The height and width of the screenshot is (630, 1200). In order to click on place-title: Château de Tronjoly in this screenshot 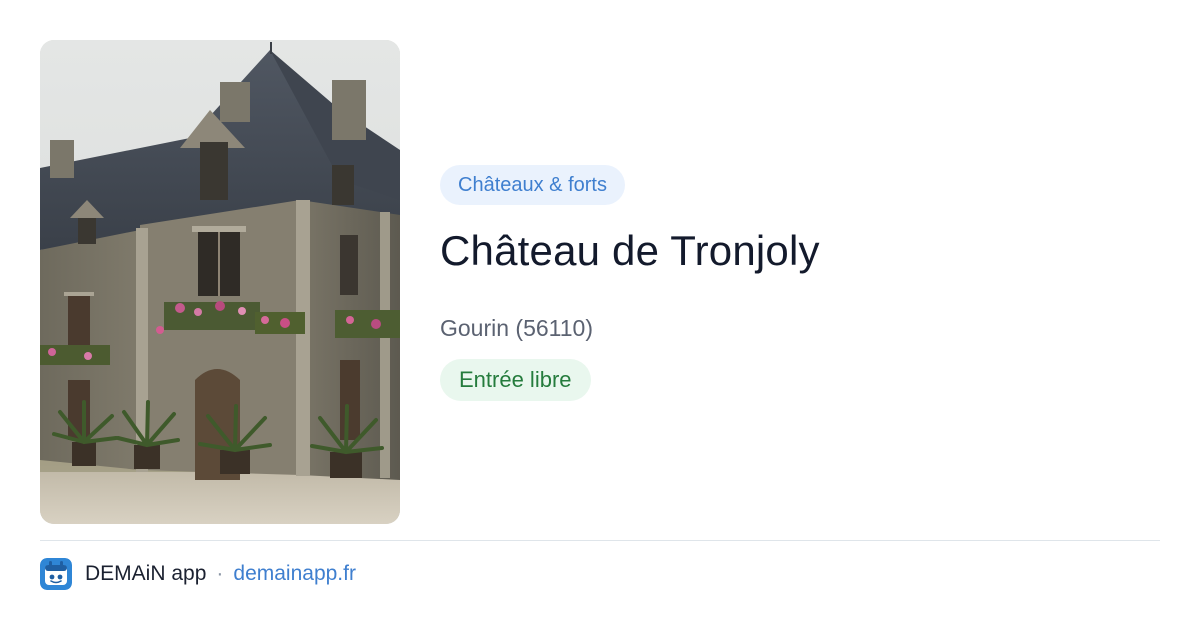, I will do `click(630, 250)`.